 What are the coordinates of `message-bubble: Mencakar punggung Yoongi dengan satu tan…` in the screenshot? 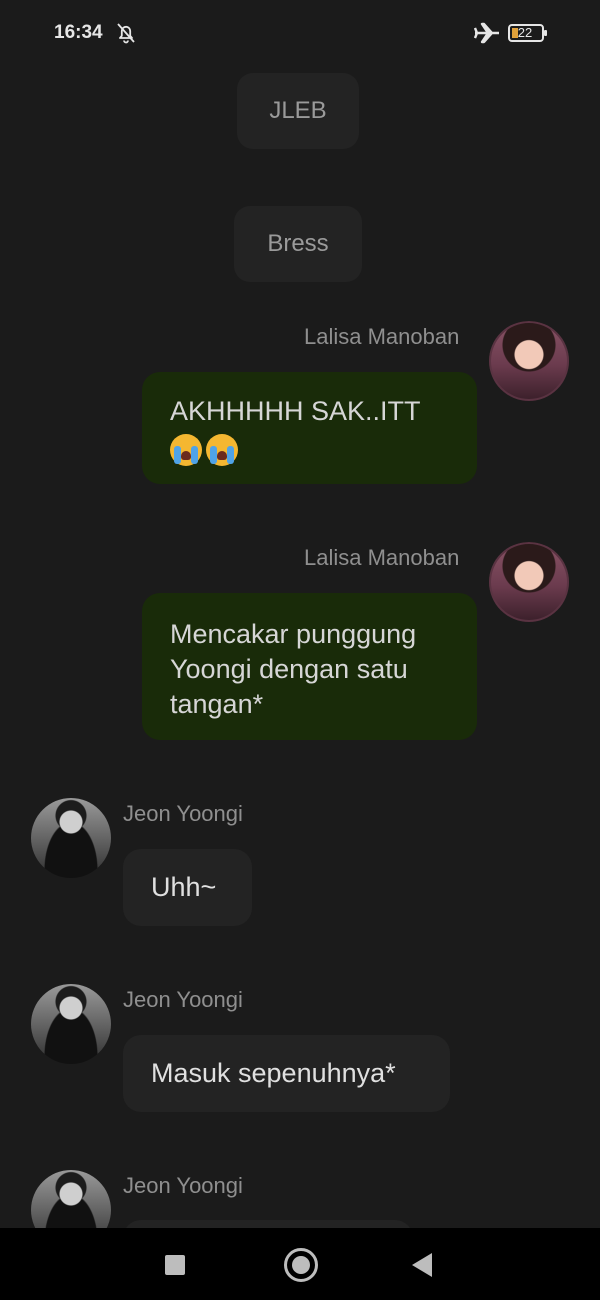 It's located at (309, 666).